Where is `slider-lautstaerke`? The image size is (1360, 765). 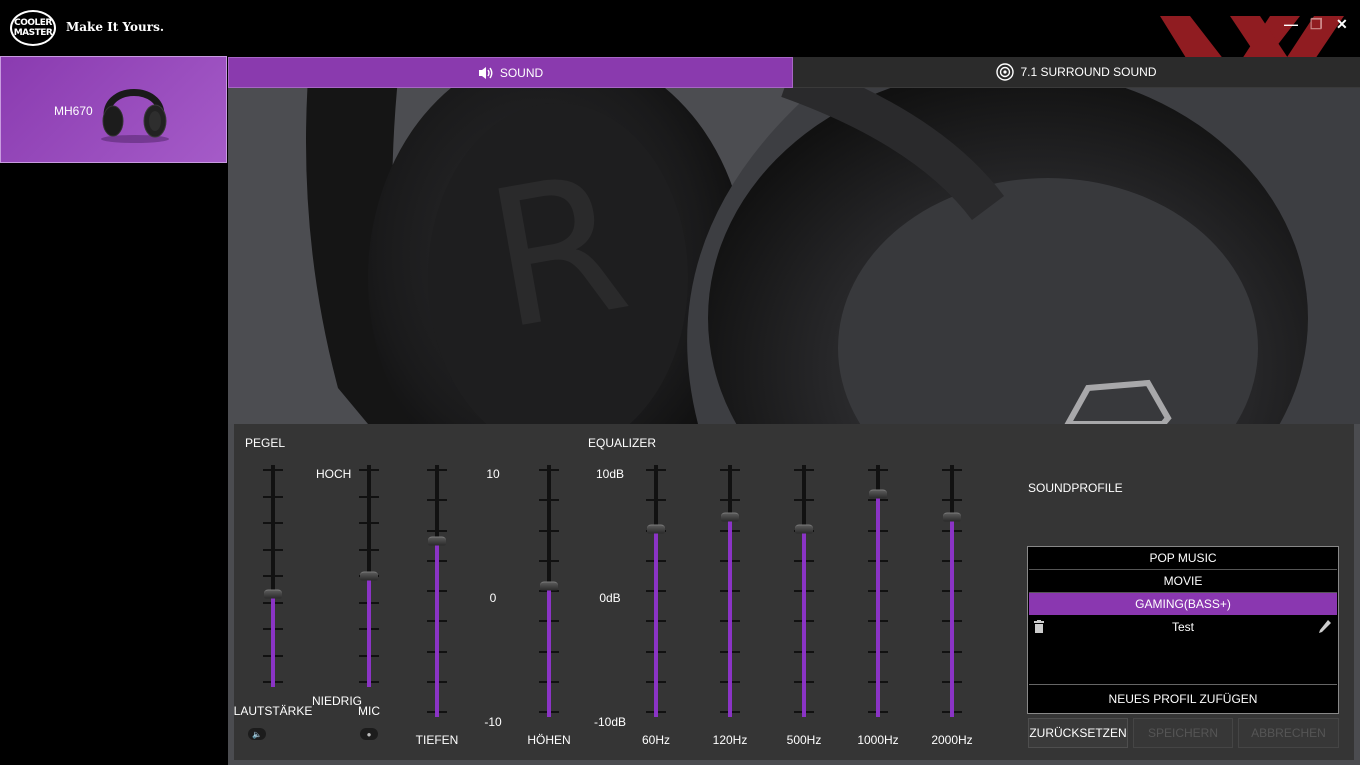
slider-lautstaerke is located at coordinates (273, 576).